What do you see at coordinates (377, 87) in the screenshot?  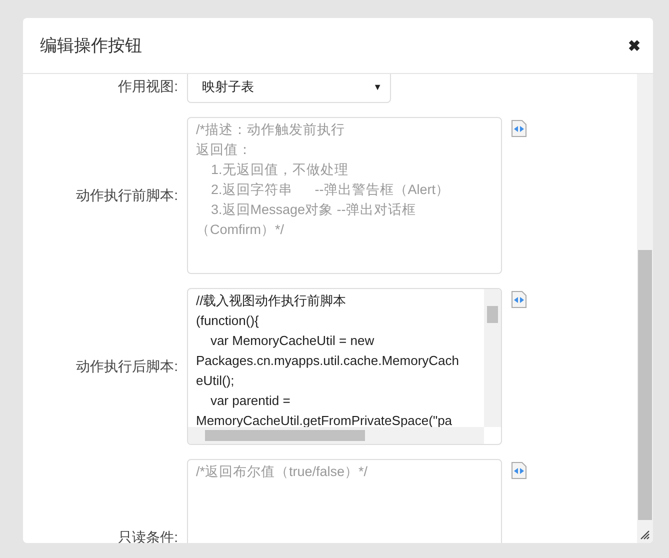 I see `dropdown-arrow-icon: ▼` at bounding box center [377, 87].